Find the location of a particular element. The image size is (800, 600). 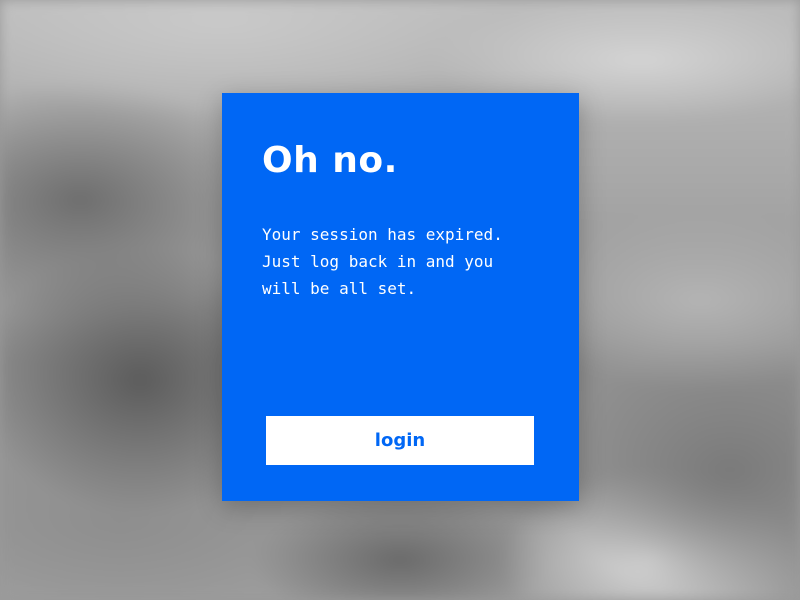

login-button: login is located at coordinates (400, 440).